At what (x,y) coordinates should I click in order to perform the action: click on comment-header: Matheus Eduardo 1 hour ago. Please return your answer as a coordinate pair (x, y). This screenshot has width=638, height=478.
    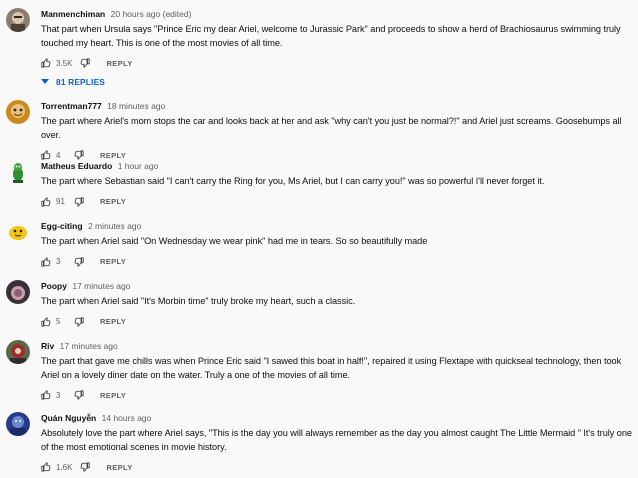
    Looking at the image, I should click on (337, 166).